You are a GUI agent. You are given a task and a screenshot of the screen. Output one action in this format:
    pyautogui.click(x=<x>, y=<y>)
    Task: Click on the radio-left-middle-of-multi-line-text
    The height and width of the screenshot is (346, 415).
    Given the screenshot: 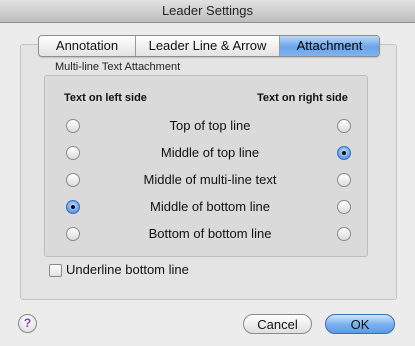 What is the action you would take?
    pyautogui.click(x=73, y=180)
    